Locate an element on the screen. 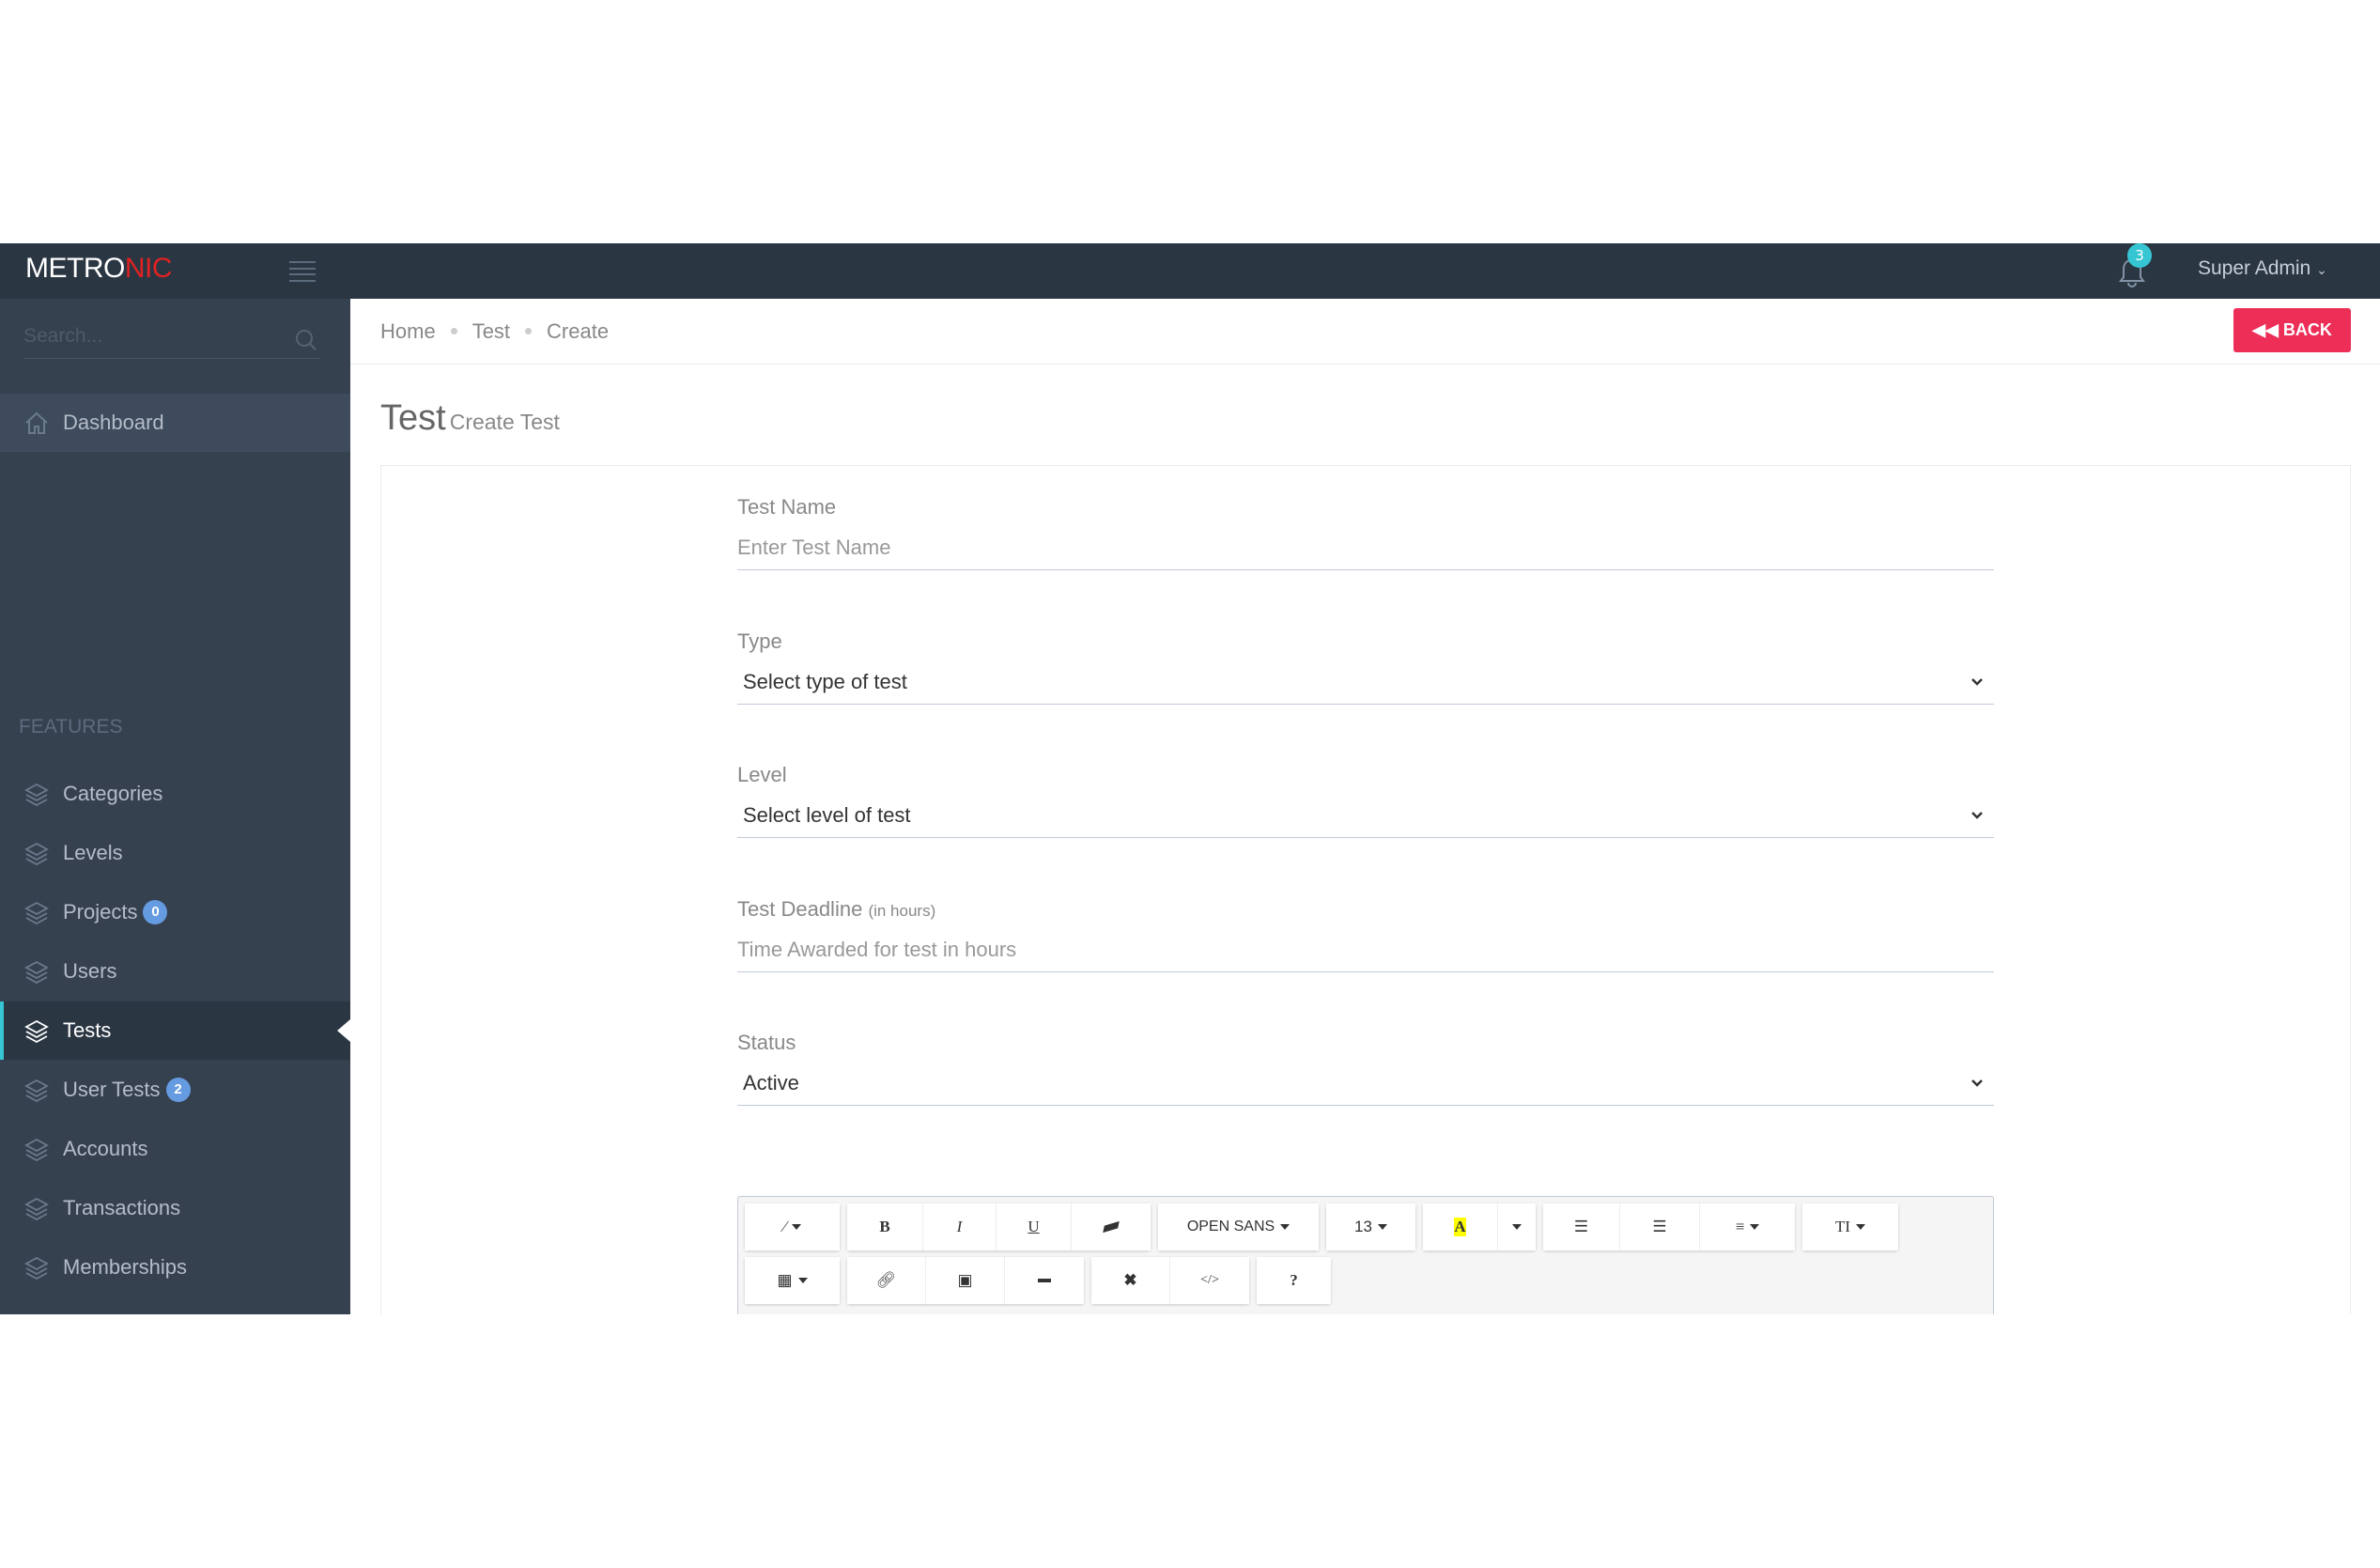 The width and height of the screenshot is (2380, 1568). sidebar-item-label: User Tests is located at coordinates (112, 1089).